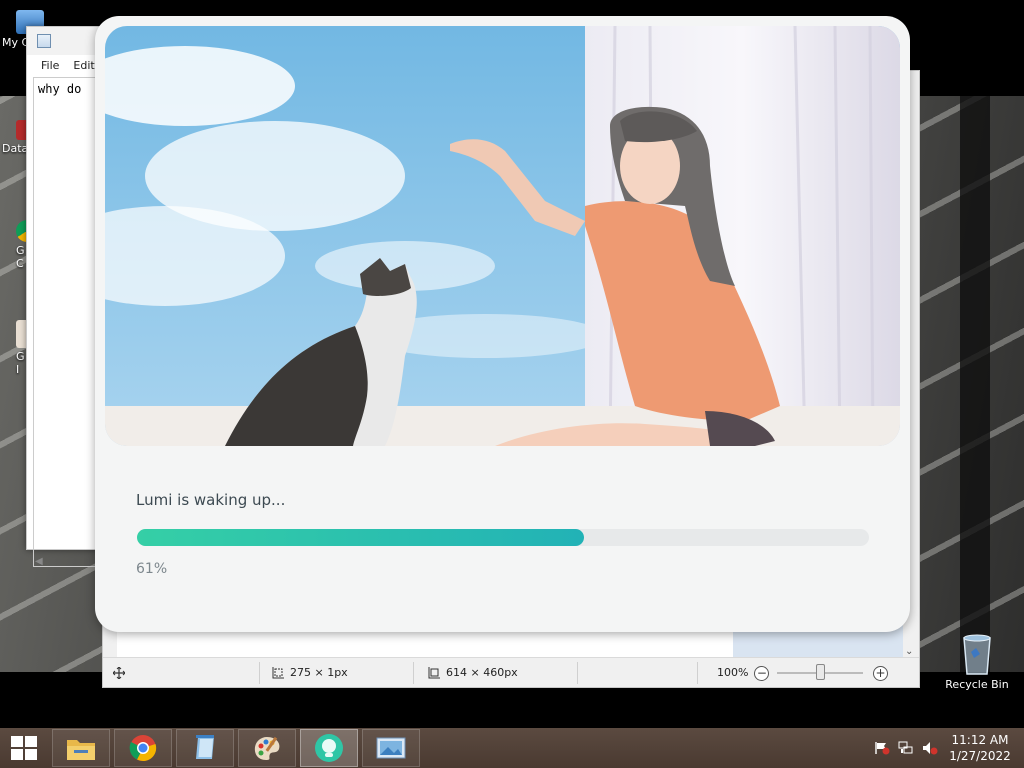 The width and height of the screenshot is (1024, 768). I want to click on network-icon, so click(906, 748).